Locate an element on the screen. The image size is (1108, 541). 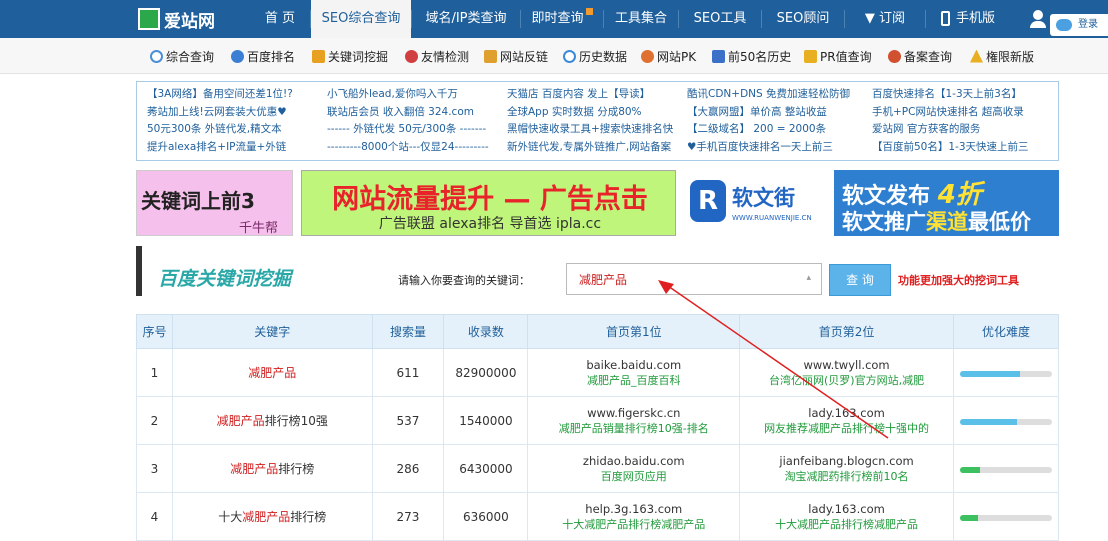
cell-rank2: jianfeibang.blogcn.com 淘宝减肥药排行榜前10名 is located at coordinates (846, 468).